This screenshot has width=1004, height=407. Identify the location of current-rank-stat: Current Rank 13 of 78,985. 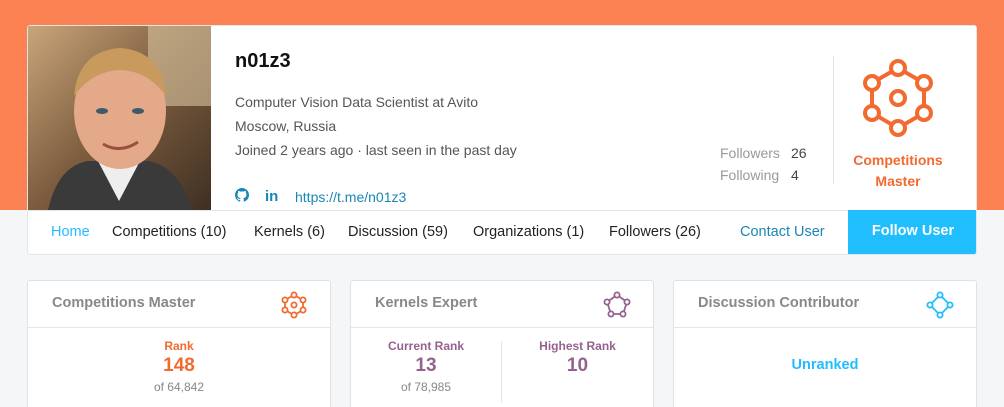
(426, 367).